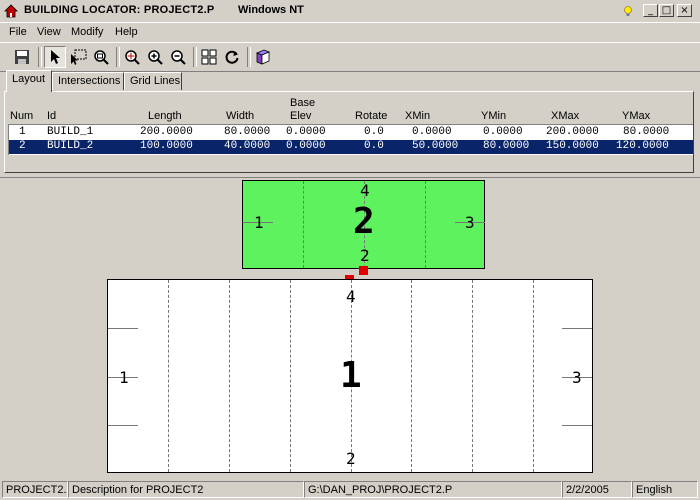  I want to click on cell-xmax: 150.0000, so click(572, 146).